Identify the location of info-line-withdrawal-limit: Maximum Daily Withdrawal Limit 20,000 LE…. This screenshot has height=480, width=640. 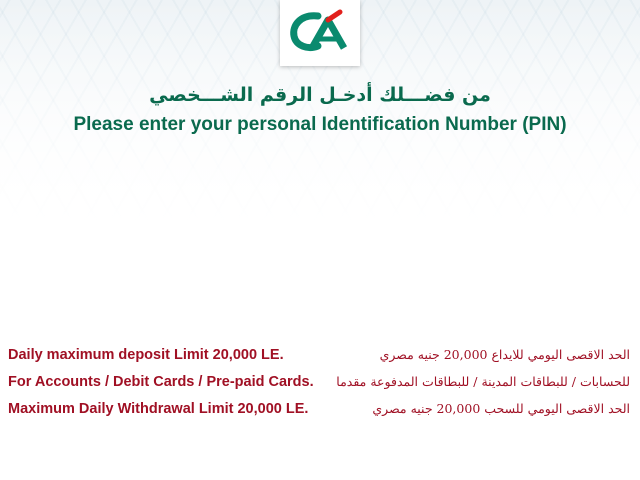
(158, 409).